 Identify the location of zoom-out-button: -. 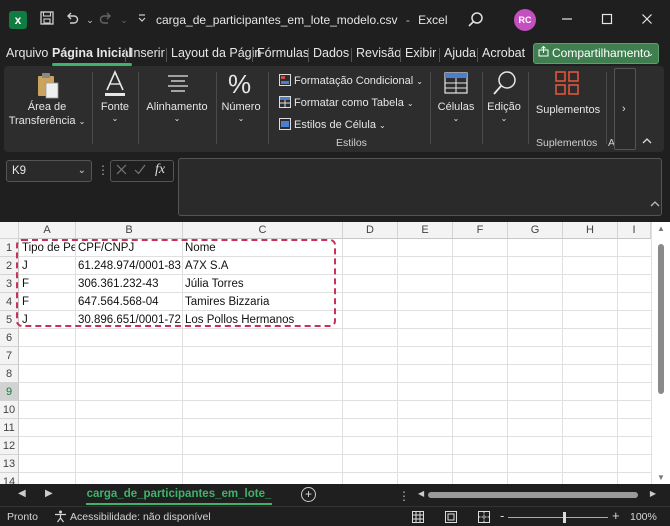
(502, 515).